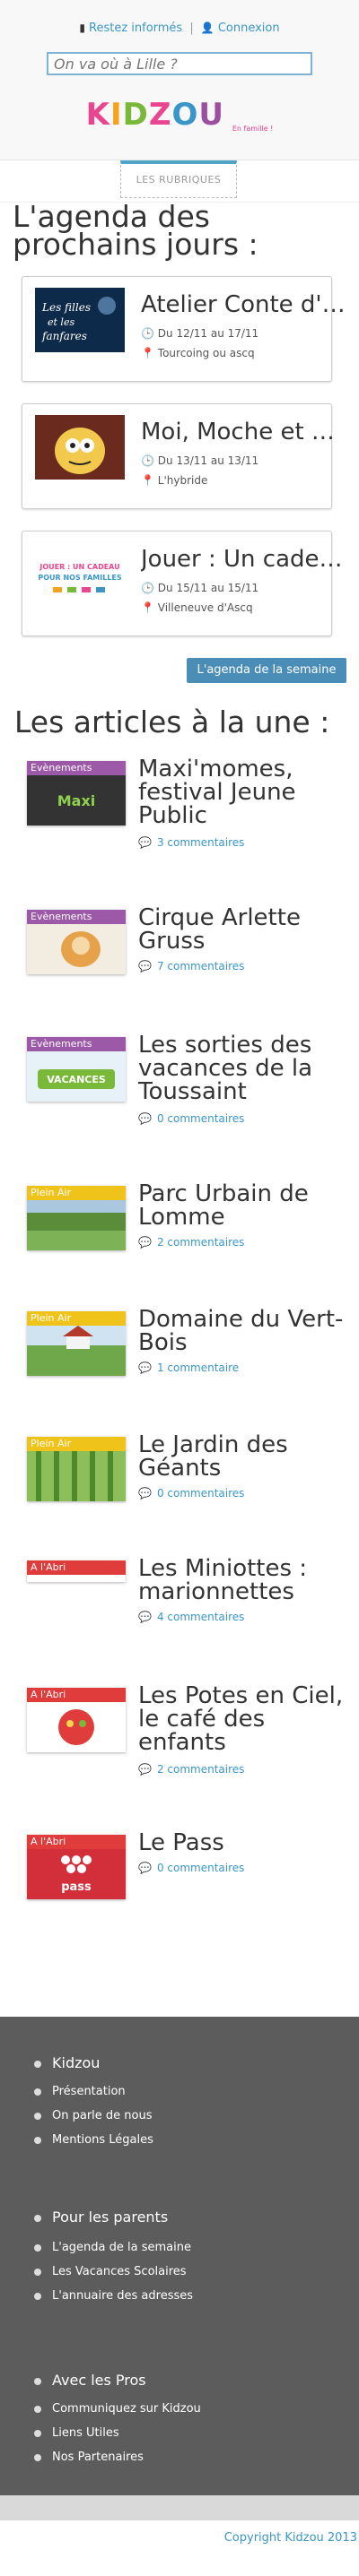 The width and height of the screenshot is (359, 2576). I want to click on event-date-text: Du 15/11 au 15/11, so click(208, 588).